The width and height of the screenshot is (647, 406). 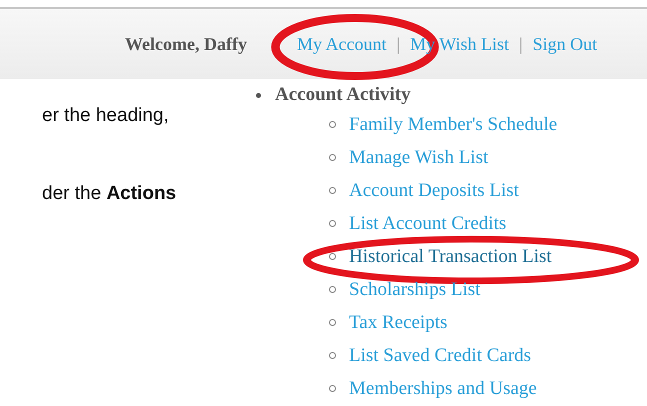 What do you see at coordinates (443, 388) in the screenshot?
I see `menu-link: Memberships and Usage` at bounding box center [443, 388].